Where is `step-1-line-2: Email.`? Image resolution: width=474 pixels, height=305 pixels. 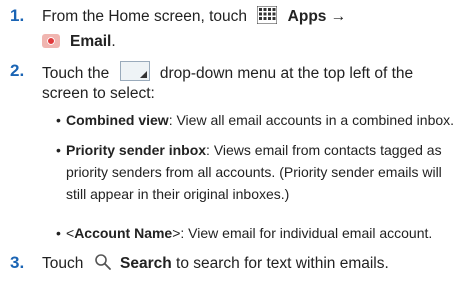
step-1-line-2: Email. is located at coordinates (79, 42).